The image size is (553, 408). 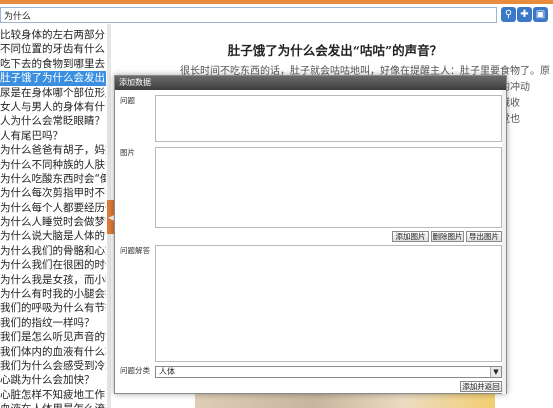 What do you see at coordinates (504, 242) in the screenshot?
I see `dialog-scrollbar` at bounding box center [504, 242].